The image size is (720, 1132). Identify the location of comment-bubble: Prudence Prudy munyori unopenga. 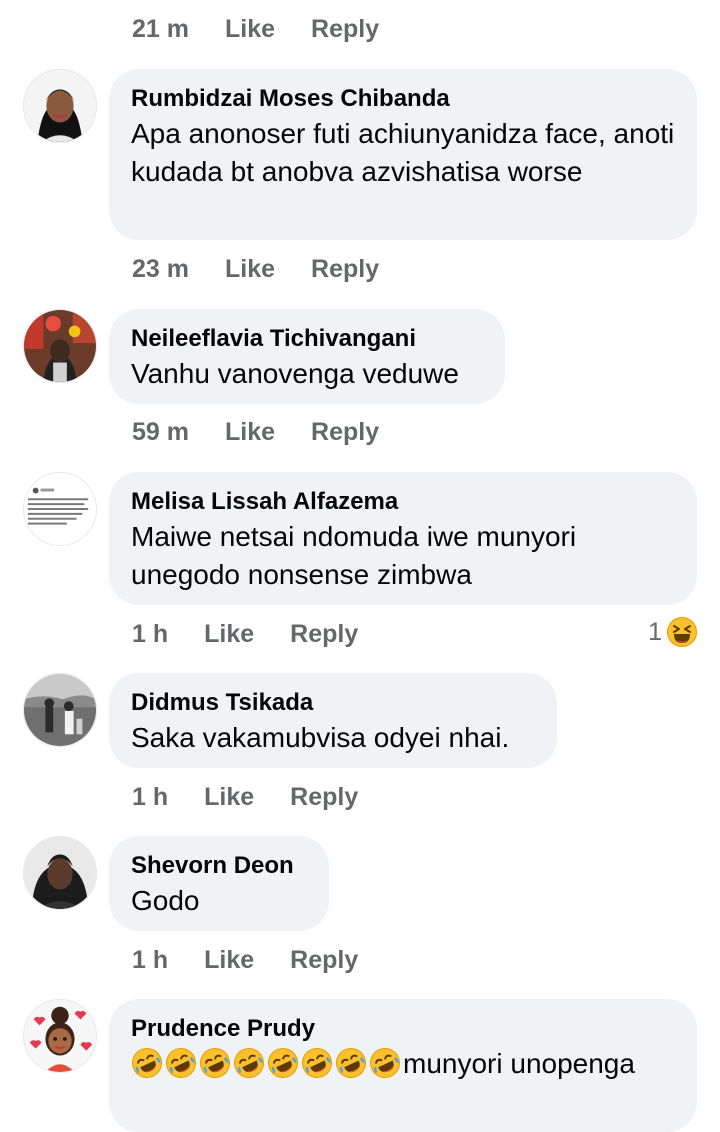
(403, 1065).